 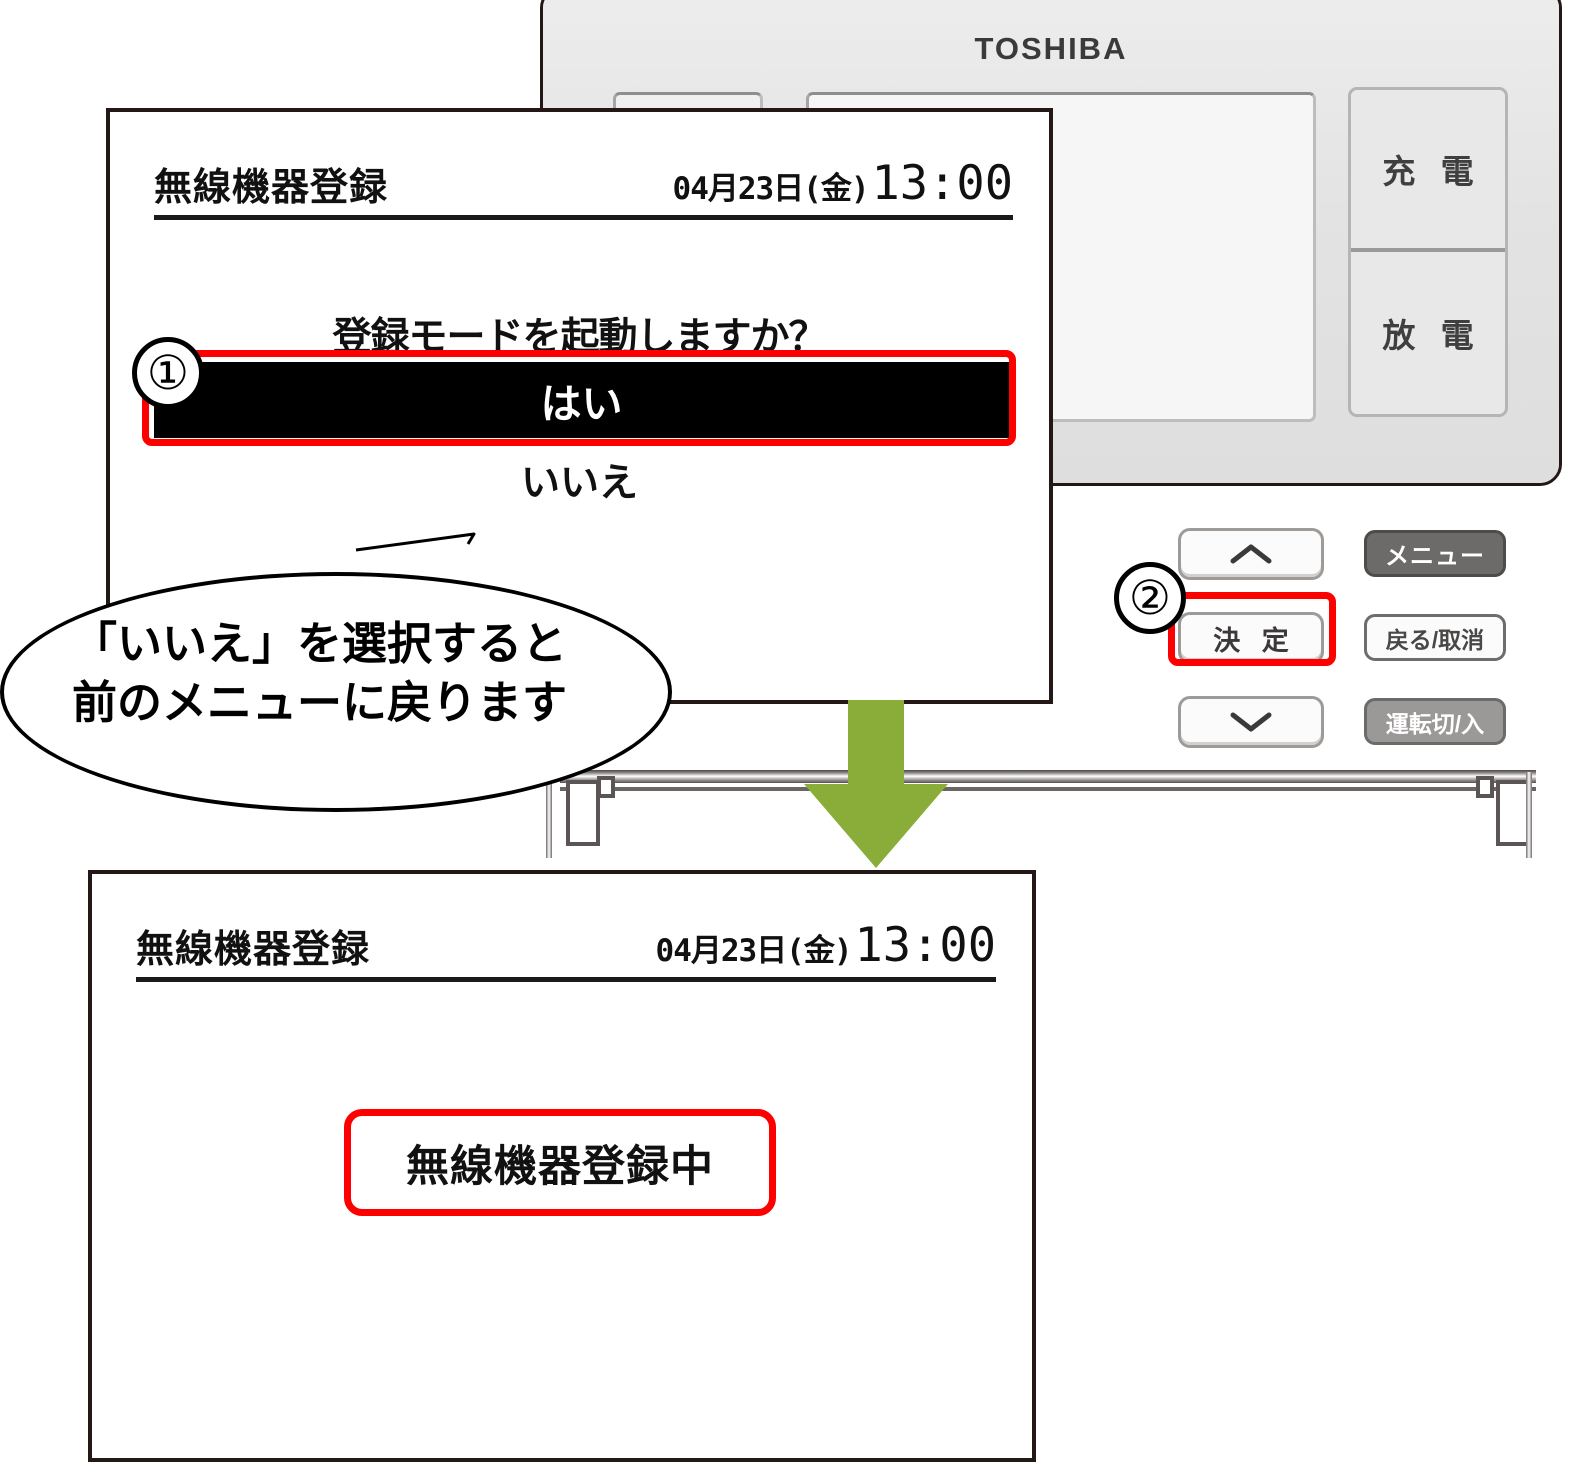 I want to click on lcd1-clock: 04月23日(金) 13:00, so click(x=843, y=183).